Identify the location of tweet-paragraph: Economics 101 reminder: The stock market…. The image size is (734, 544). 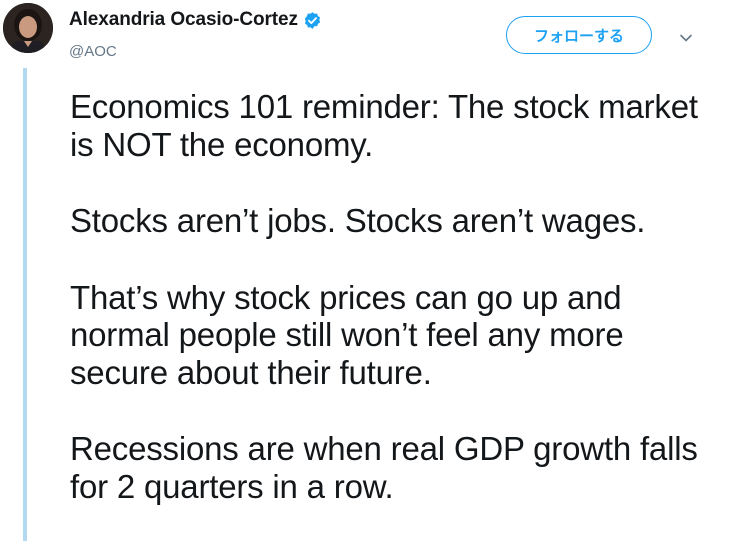
(384, 125).